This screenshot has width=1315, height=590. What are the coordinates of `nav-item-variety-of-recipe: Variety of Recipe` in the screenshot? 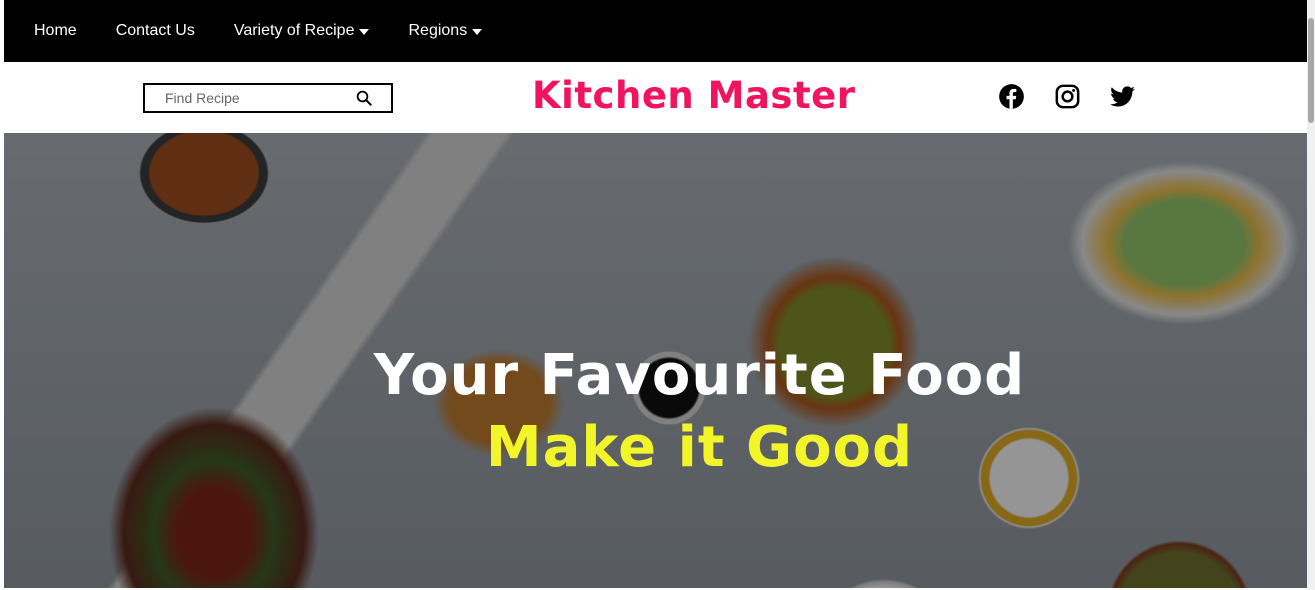 It's located at (302, 31).